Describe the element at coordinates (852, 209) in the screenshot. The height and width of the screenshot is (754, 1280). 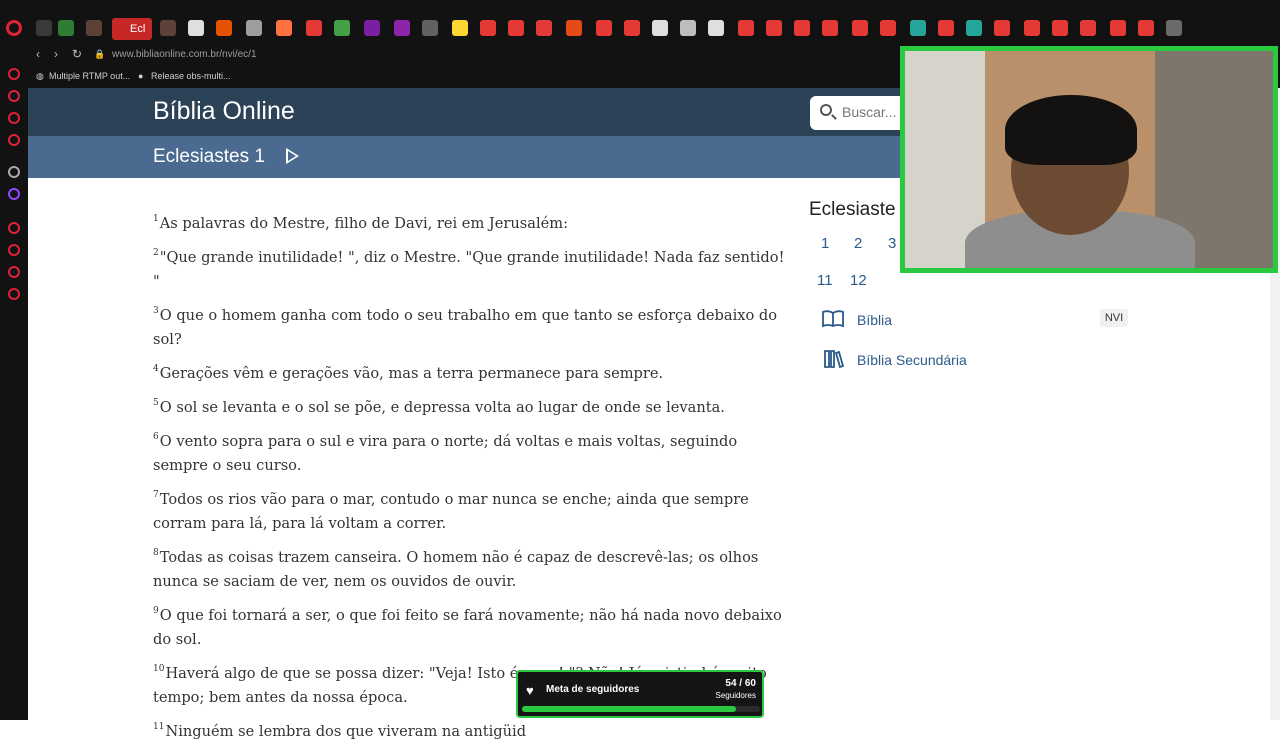
I see `book-title: Eclesiaste` at that location.